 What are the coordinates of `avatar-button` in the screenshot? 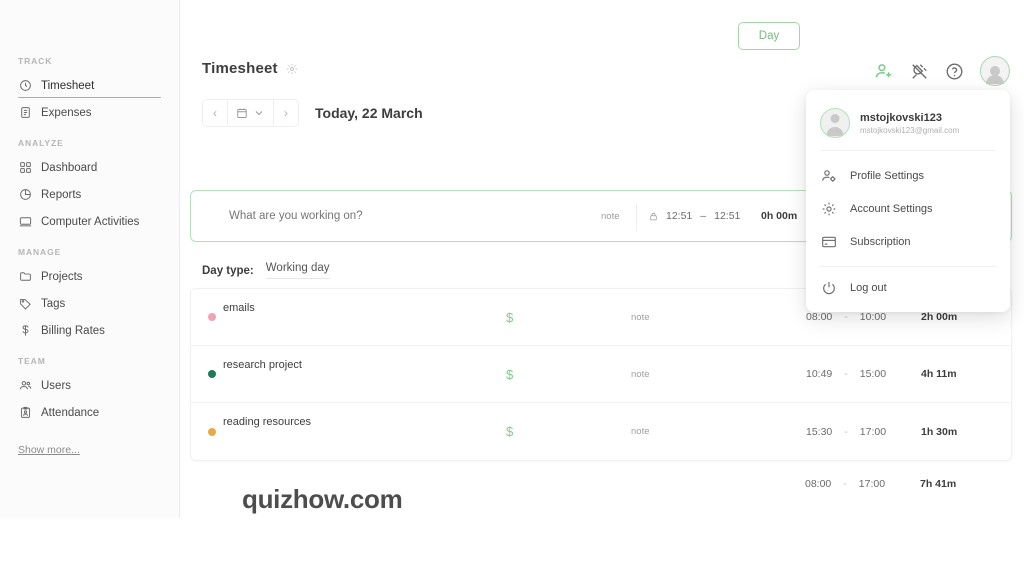 It's located at (995, 71).